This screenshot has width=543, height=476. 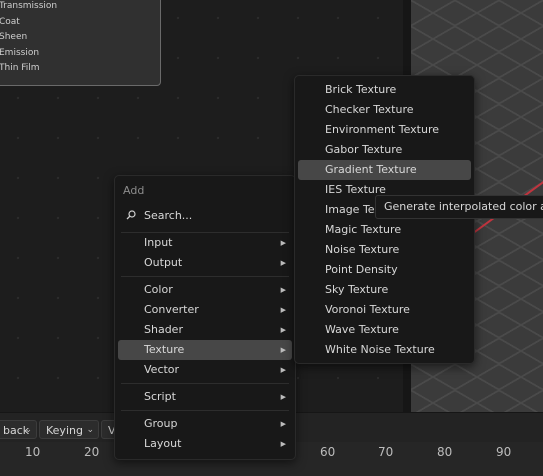 I want to click on menu-item-label: Converter, so click(x=171, y=309).